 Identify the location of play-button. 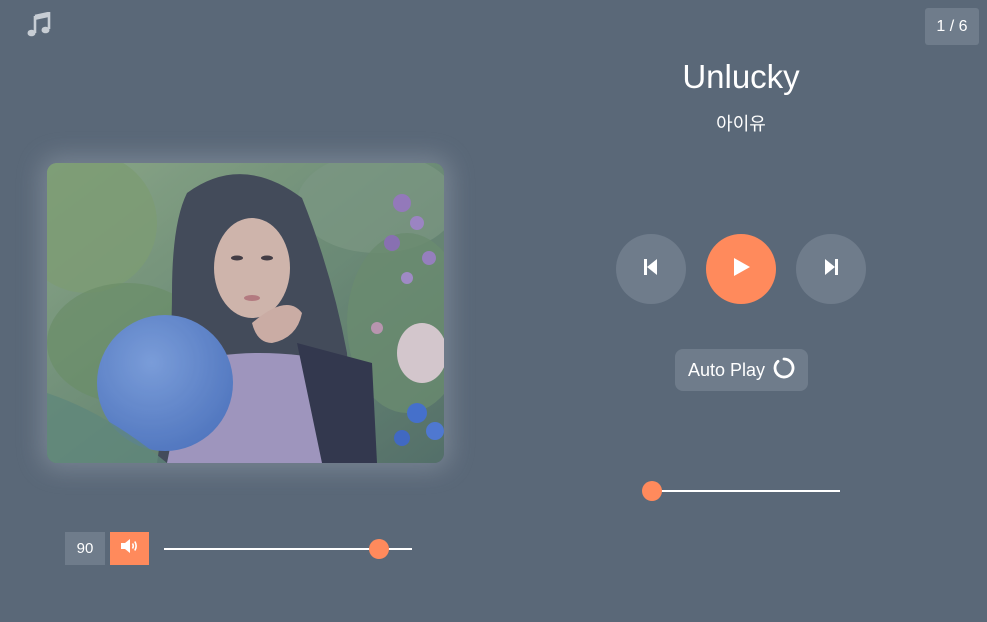
(741, 269).